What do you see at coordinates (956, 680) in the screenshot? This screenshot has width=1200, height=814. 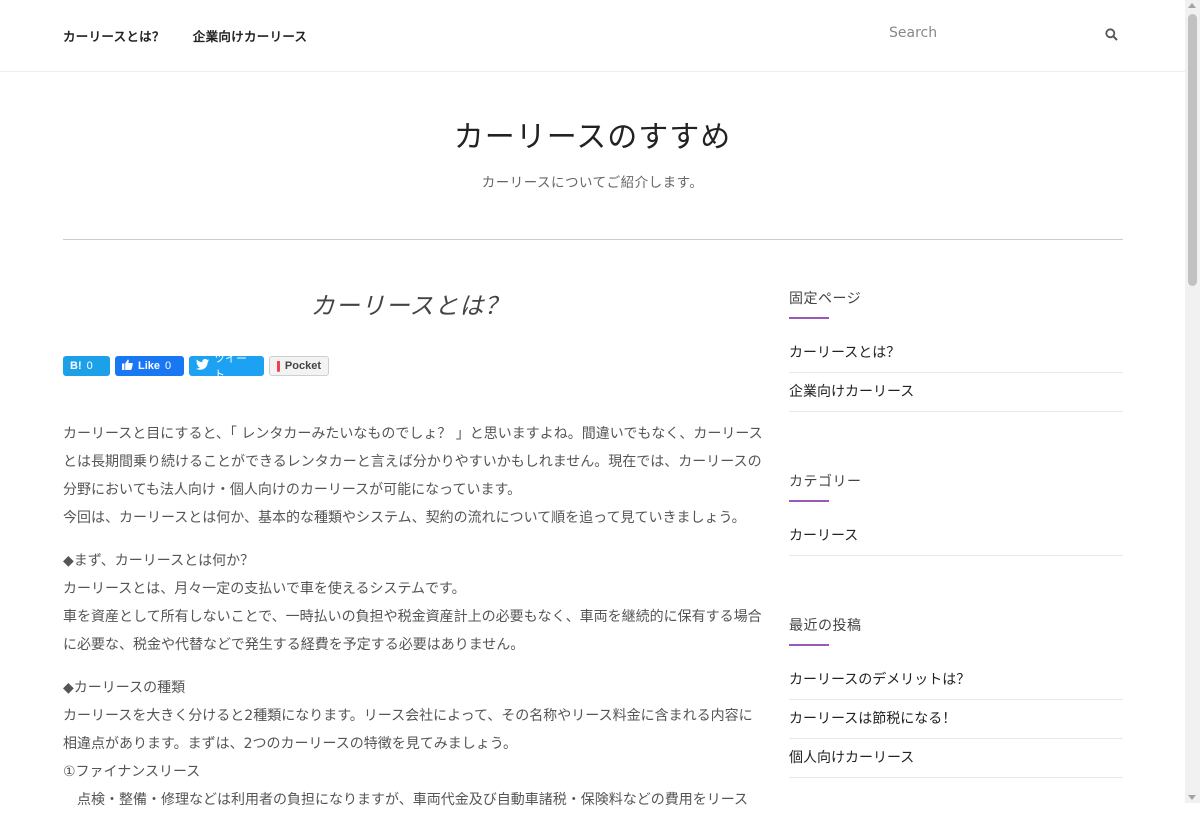 I see `sidebar-item-recent-post: カーリースのデメリットは？` at bounding box center [956, 680].